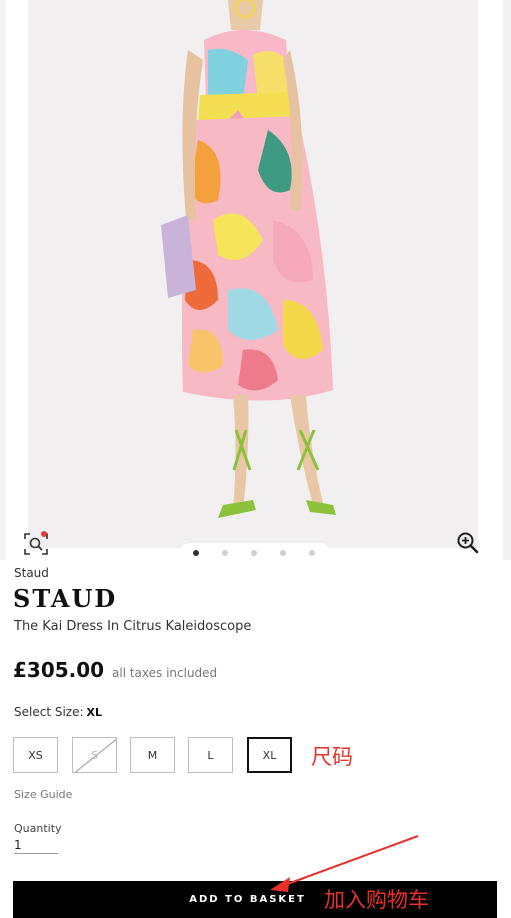  Describe the element at coordinates (36, 845) in the screenshot. I see `quantity-input` at that location.